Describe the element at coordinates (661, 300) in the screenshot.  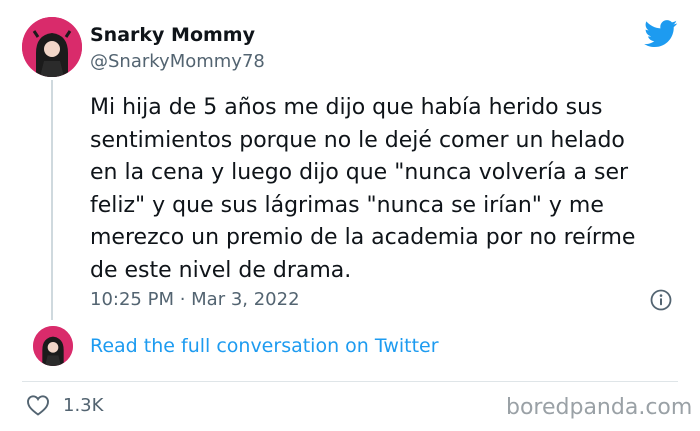
I see `info-icon` at that location.